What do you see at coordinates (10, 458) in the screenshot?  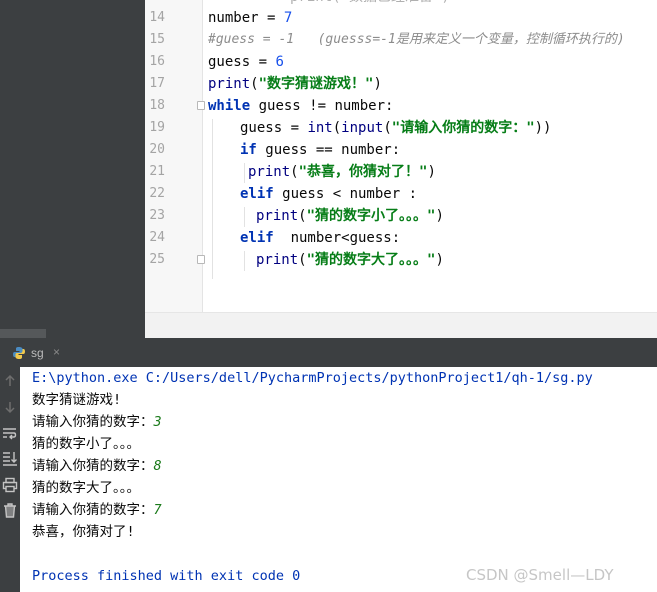 I see `scroll-to-end-icon` at bounding box center [10, 458].